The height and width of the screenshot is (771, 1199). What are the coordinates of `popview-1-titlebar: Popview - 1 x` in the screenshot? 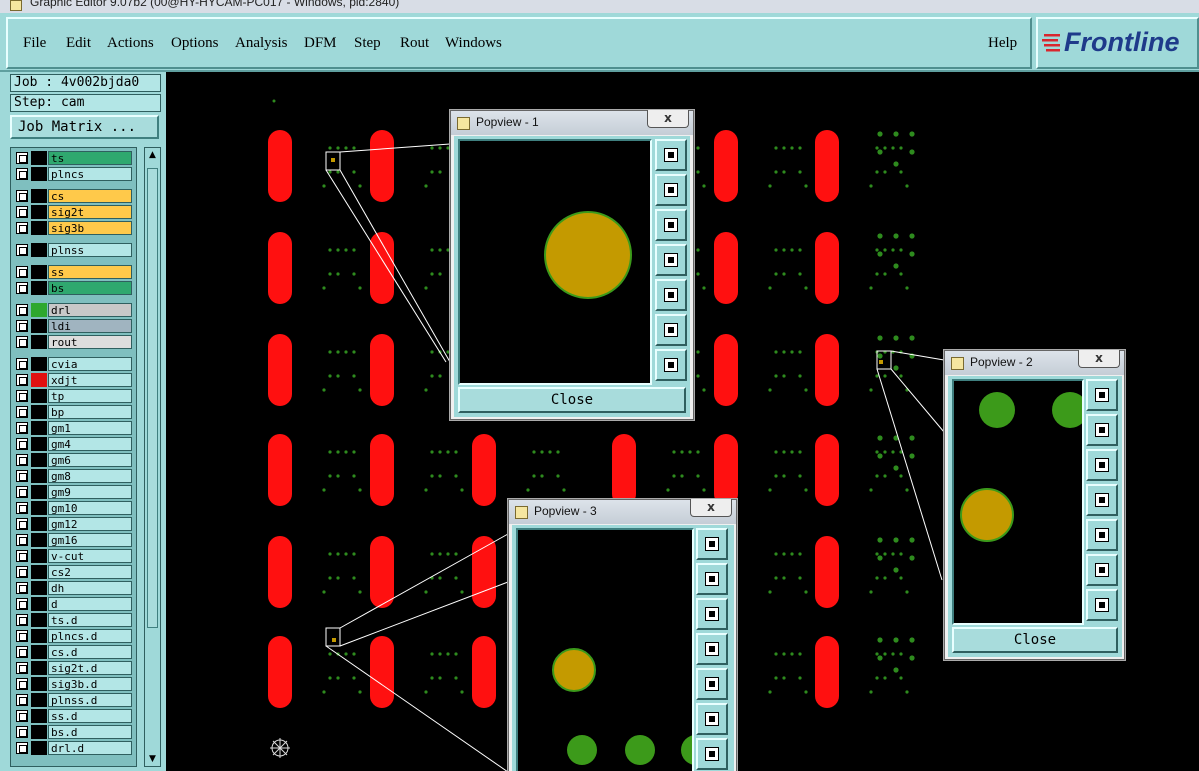 It's located at (572, 122).